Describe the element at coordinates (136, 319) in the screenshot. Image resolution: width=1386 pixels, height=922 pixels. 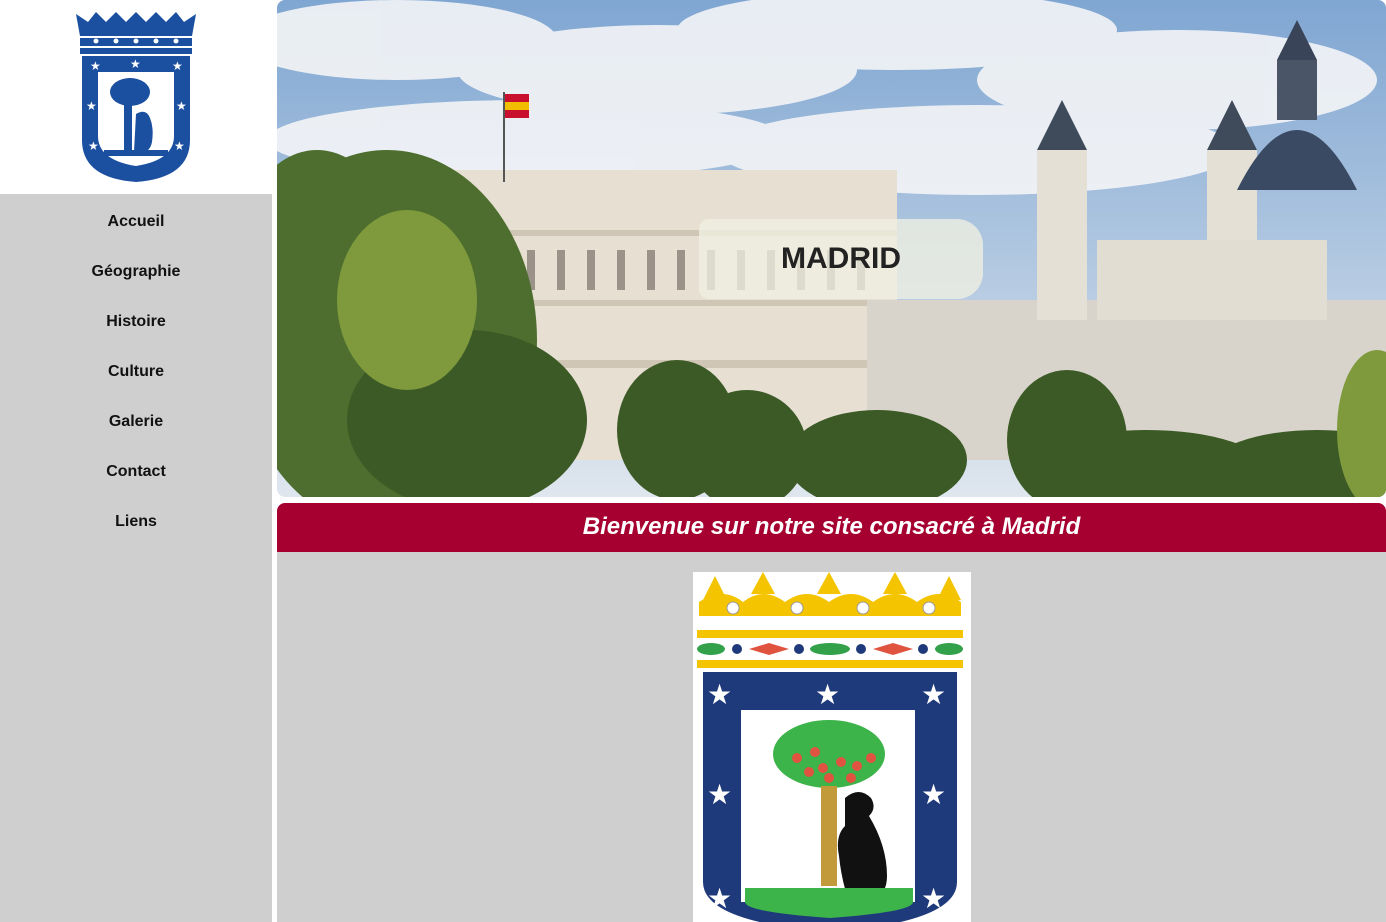
I see `nav-item-histoire: Histoire` at that location.